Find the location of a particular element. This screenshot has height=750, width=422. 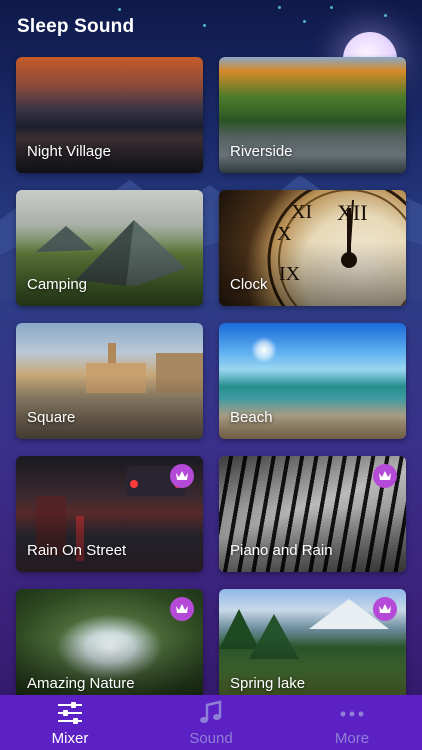

card-label: Riverside is located at coordinates (261, 151).